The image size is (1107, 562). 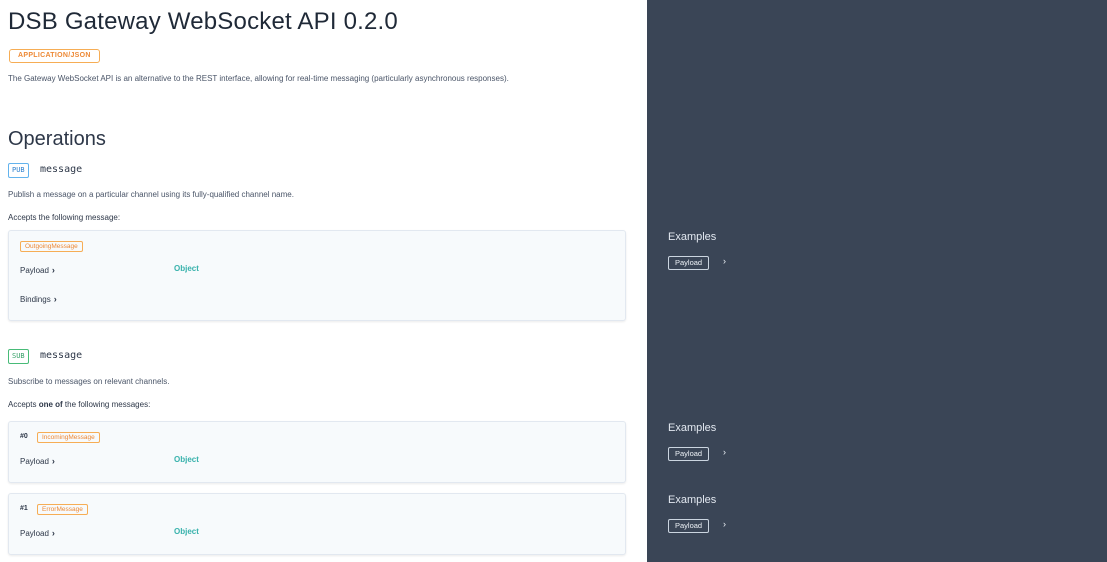 I want to click on sub-accepts-text: Accepts one of the following messages:, so click(x=79, y=404).